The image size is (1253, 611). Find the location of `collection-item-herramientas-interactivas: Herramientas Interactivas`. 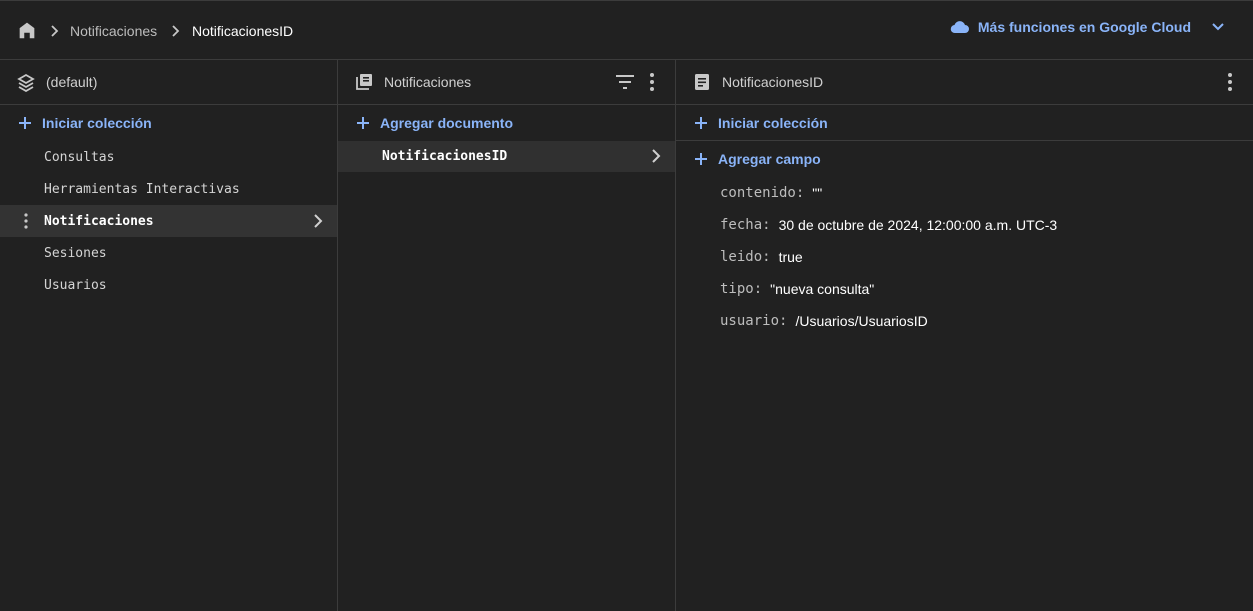

collection-item-herramientas-interactivas: Herramientas Interactivas is located at coordinates (168, 189).